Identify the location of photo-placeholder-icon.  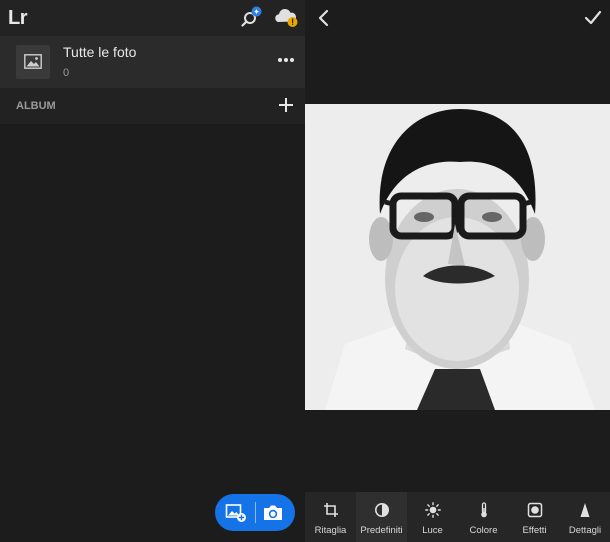
(33, 62).